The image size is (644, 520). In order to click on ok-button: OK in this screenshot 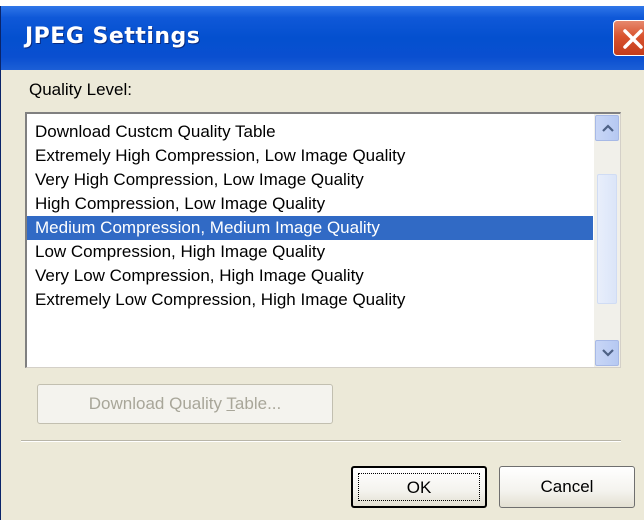, I will do `click(419, 487)`.